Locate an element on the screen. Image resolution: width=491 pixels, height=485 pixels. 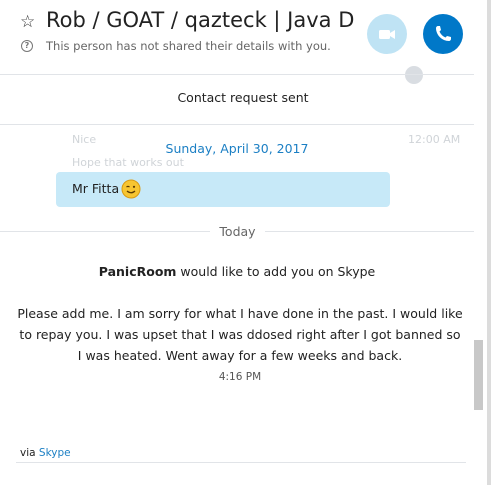
video-call-button is located at coordinates (387, 34).